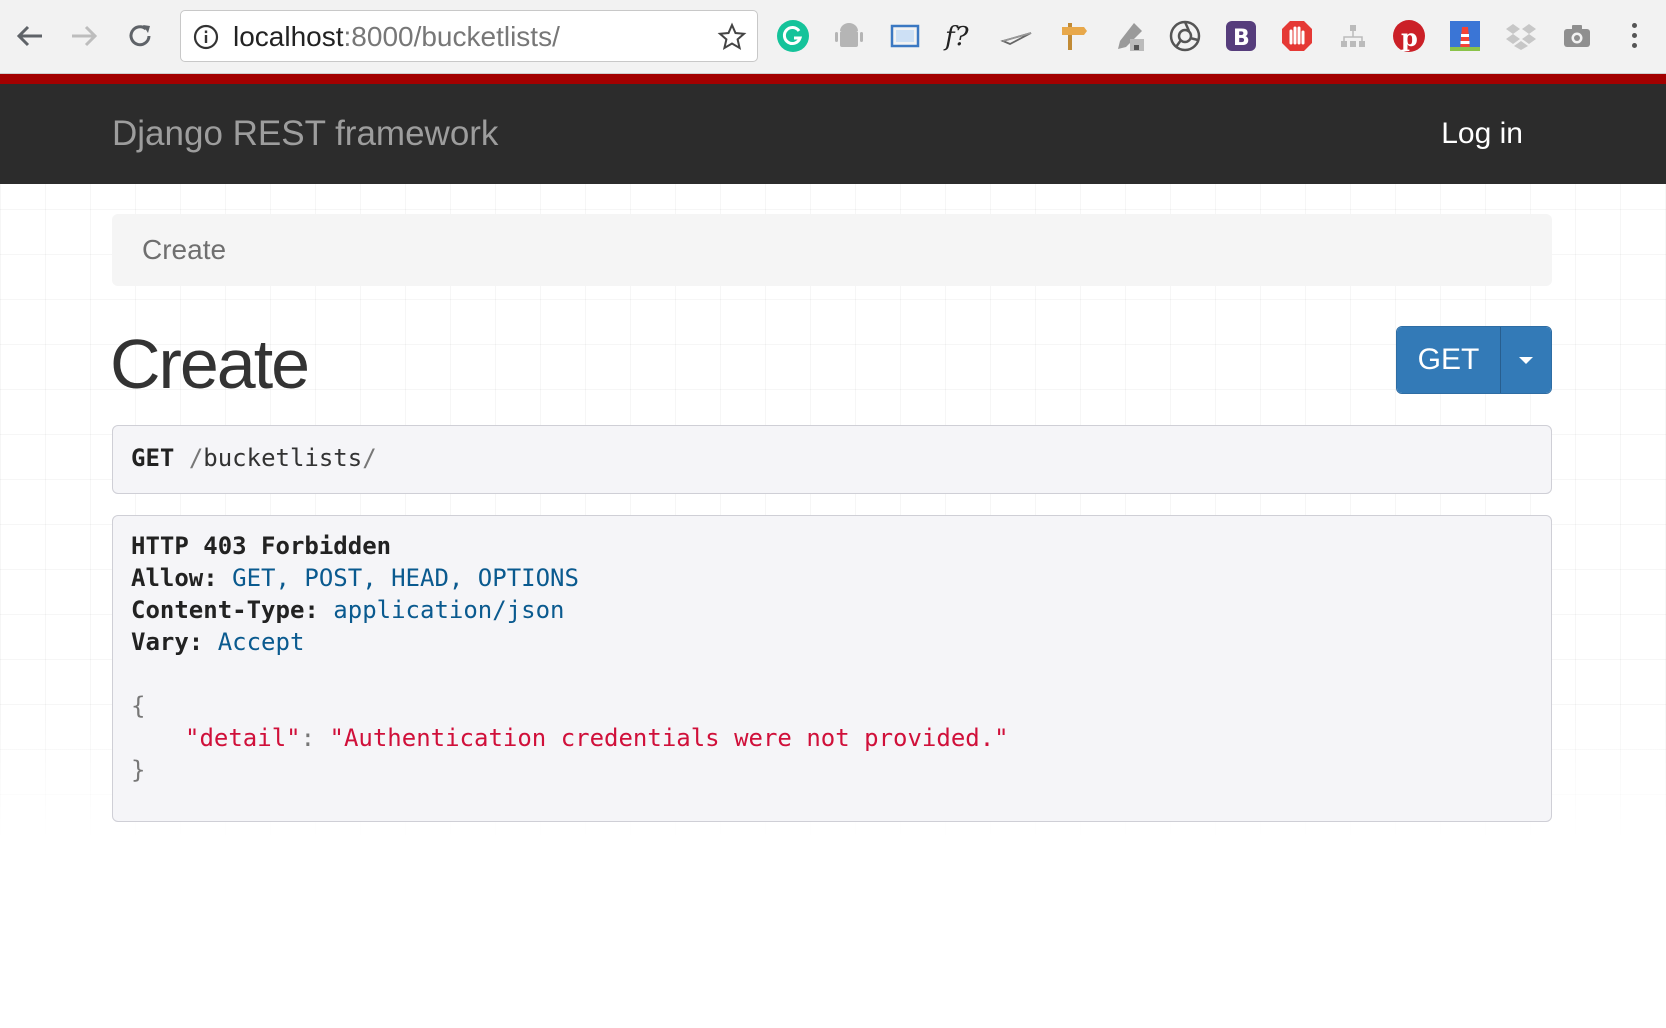 This screenshot has height=1028, width=1666. I want to click on bookmark-star-icon, so click(732, 37).